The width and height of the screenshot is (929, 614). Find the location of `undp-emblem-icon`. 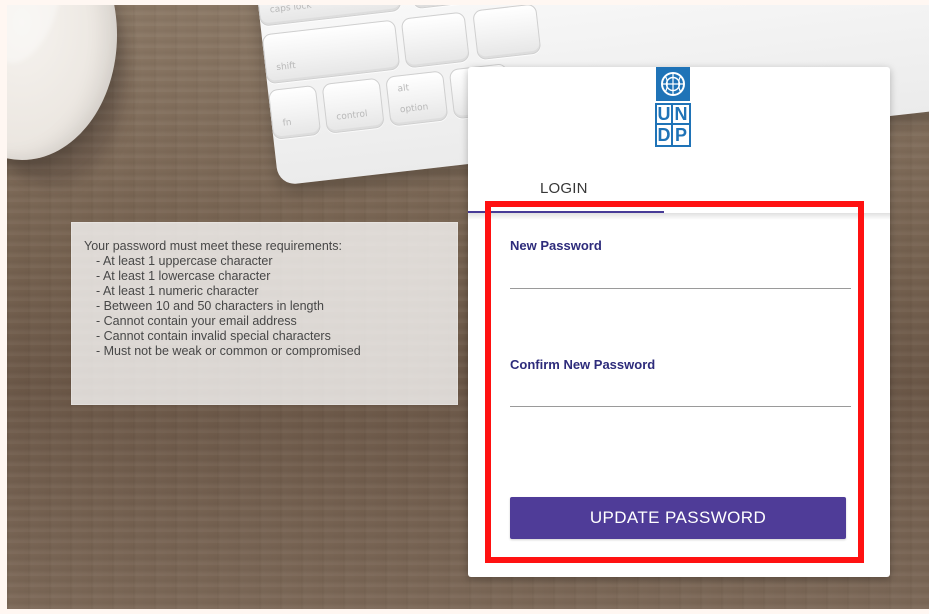

undp-emblem-icon is located at coordinates (673, 84).